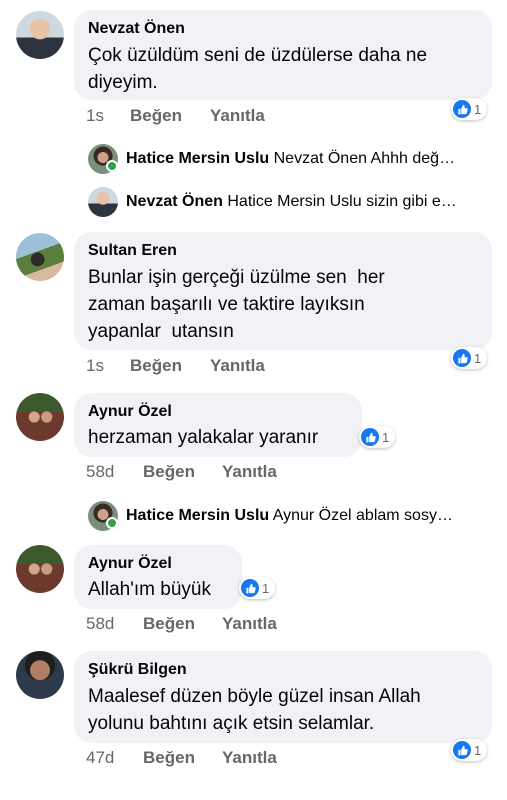 The height and width of the screenshot is (800, 507). What do you see at coordinates (158, 577) in the screenshot?
I see `comment-bubble: Aynur Özel Allah'ım büyük` at bounding box center [158, 577].